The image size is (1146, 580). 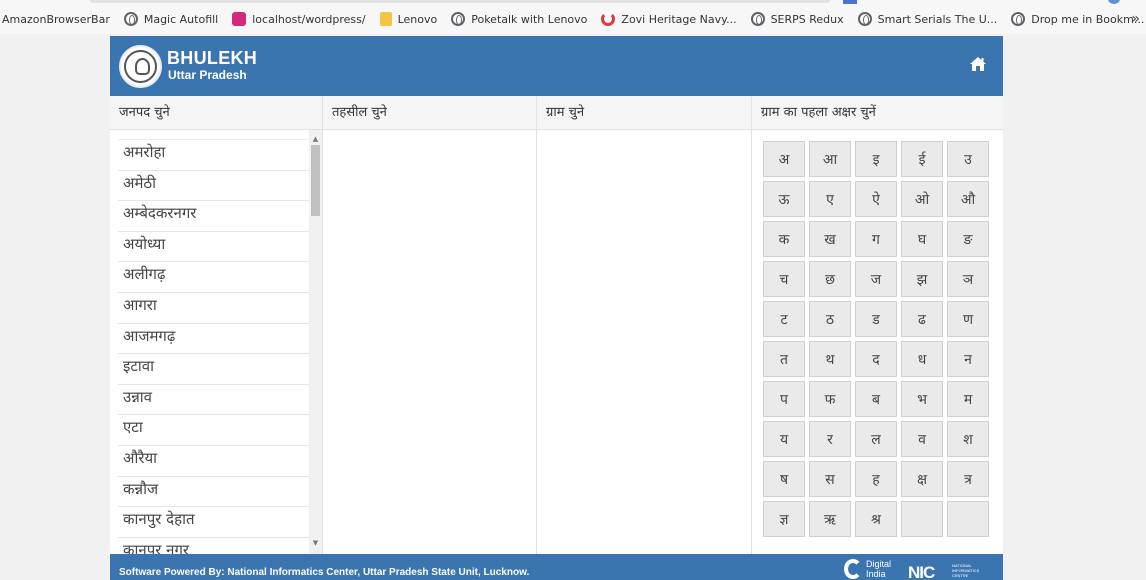 I want to click on district-item: अमरोहा, so click(x=213, y=154).